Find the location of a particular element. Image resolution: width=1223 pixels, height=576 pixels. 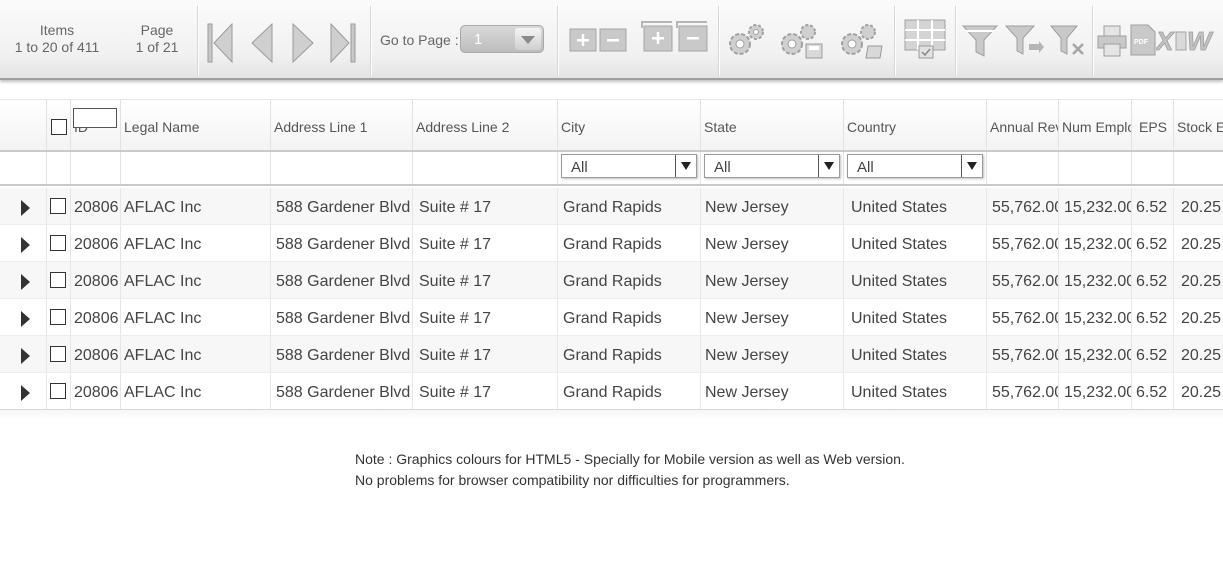

pdf-export-icon: PDF is located at coordinates (1143, 40).